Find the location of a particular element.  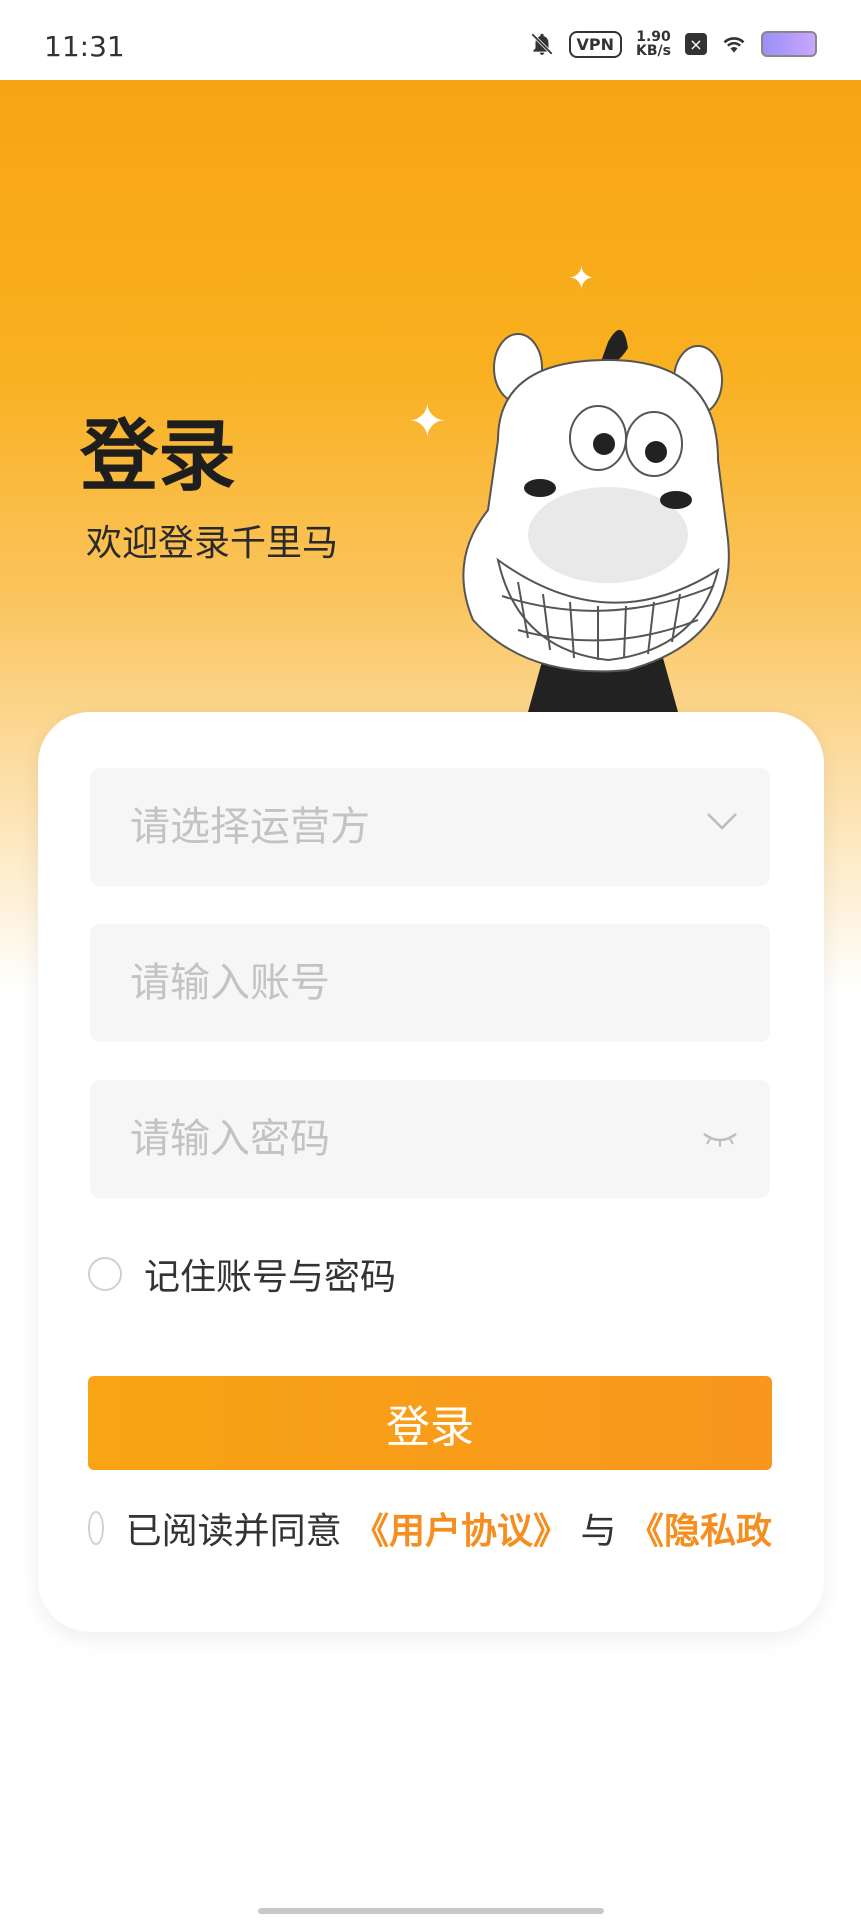

operator-select is located at coordinates (430, 827).